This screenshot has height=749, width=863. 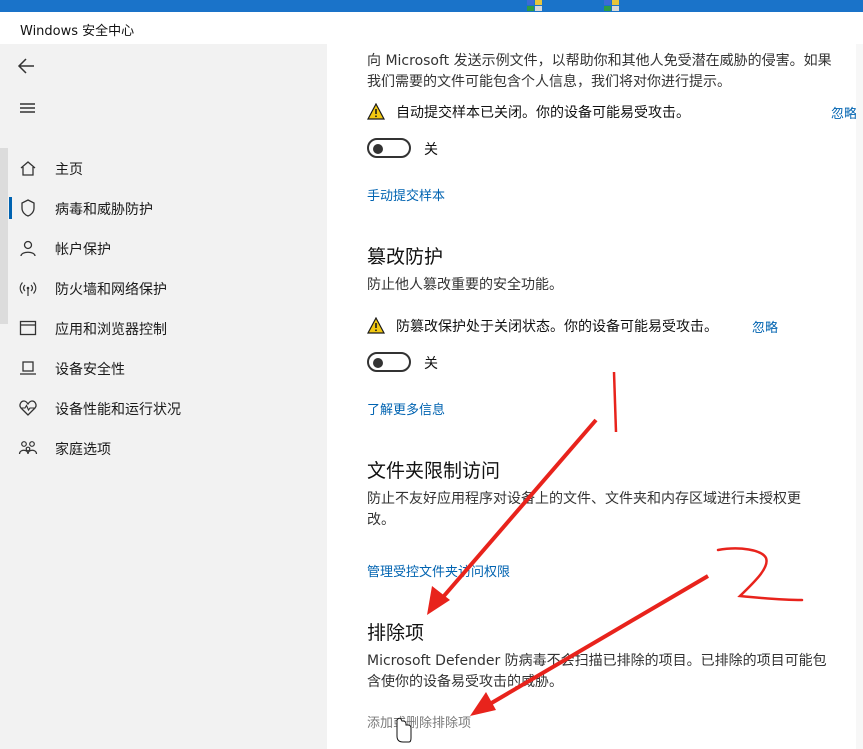 What do you see at coordinates (28, 368) in the screenshot?
I see `laptop-icon` at bounding box center [28, 368].